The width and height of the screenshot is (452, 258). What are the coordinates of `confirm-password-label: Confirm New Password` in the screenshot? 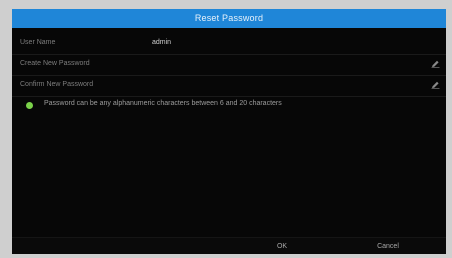 It's located at (57, 84).